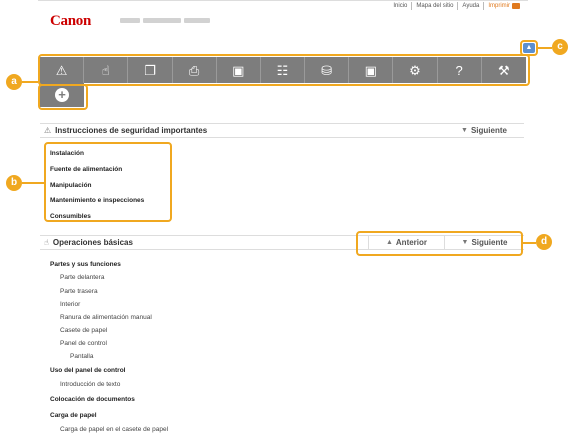 Image resolution: width=573 pixels, height=439 pixels. What do you see at coordinates (529, 243) in the screenshot?
I see `callout-line-d` at bounding box center [529, 243].